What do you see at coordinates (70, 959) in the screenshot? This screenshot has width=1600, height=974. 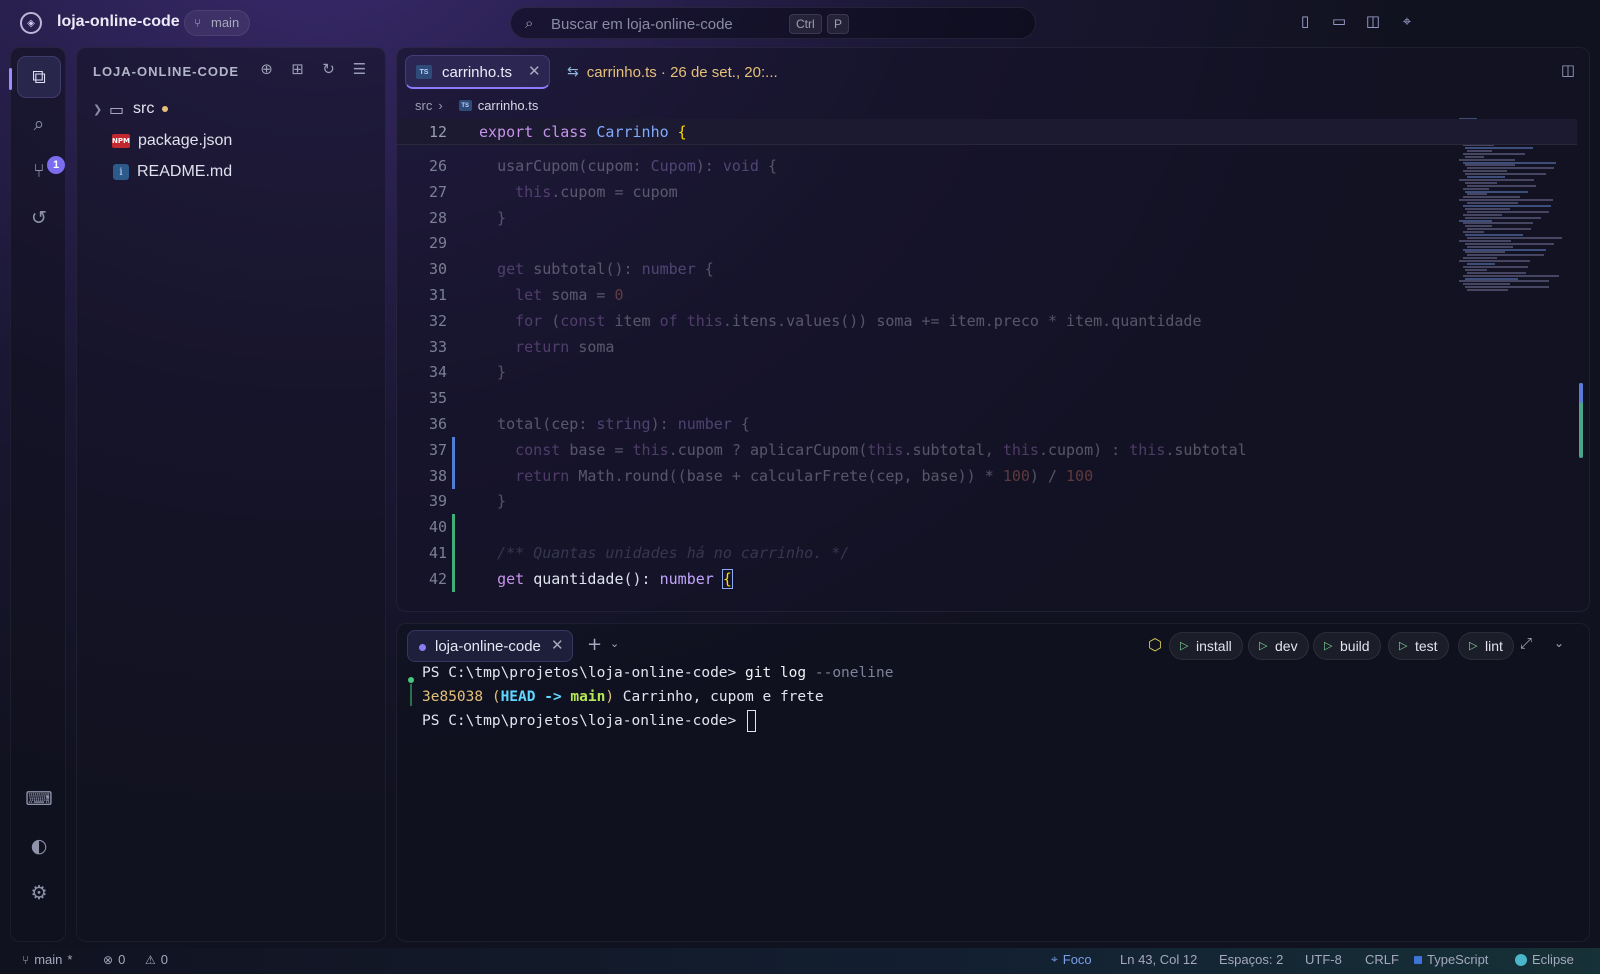 I see `status-branch-dirty: *` at bounding box center [70, 959].